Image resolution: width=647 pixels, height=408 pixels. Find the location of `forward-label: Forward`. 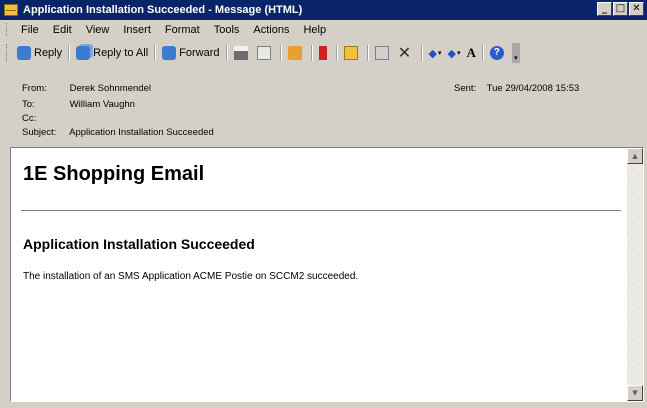

forward-label: Forward is located at coordinates (199, 53).